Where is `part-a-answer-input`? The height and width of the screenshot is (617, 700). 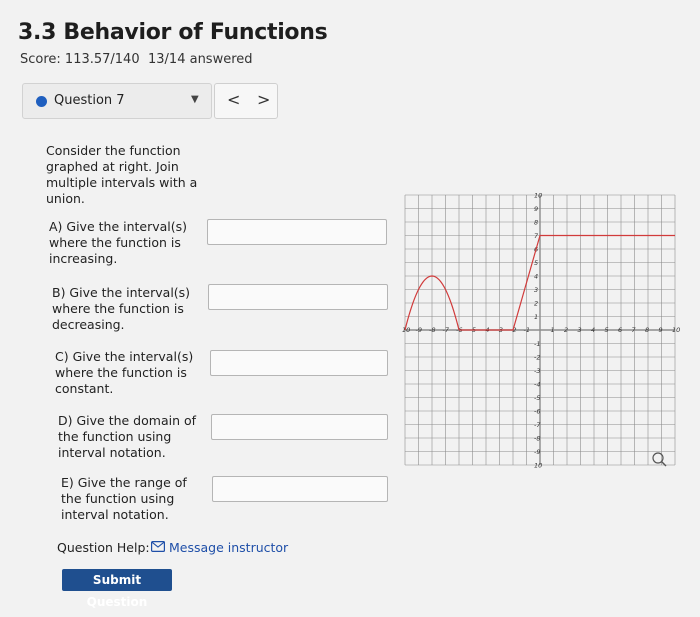
part-a-answer-input is located at coordinates (297, 232).